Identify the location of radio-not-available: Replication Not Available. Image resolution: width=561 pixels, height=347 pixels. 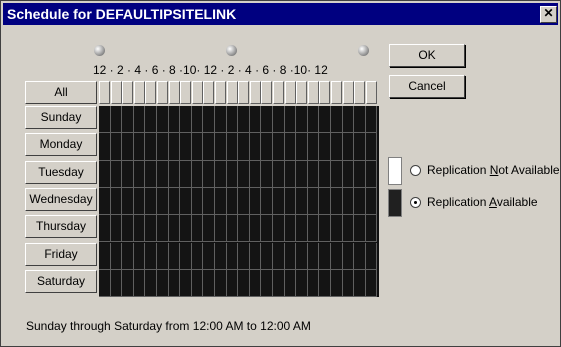
(485, 170).